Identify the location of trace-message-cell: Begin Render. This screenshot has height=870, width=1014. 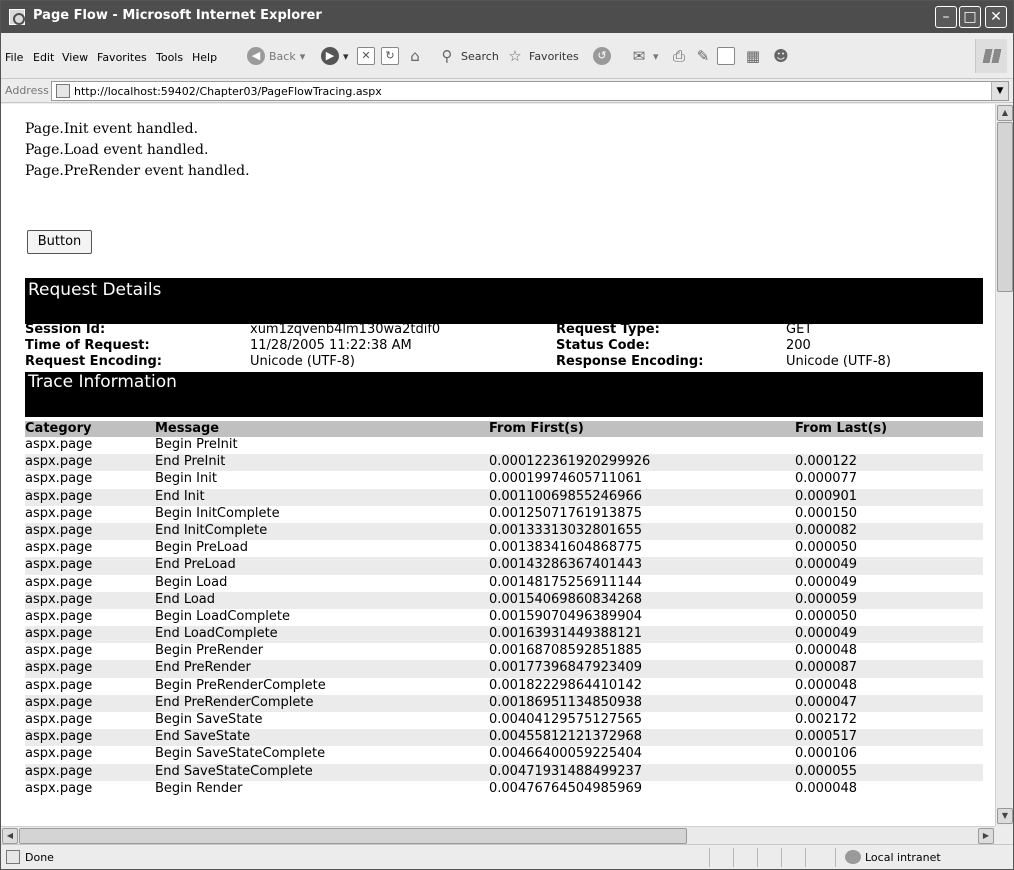
(199, 788).